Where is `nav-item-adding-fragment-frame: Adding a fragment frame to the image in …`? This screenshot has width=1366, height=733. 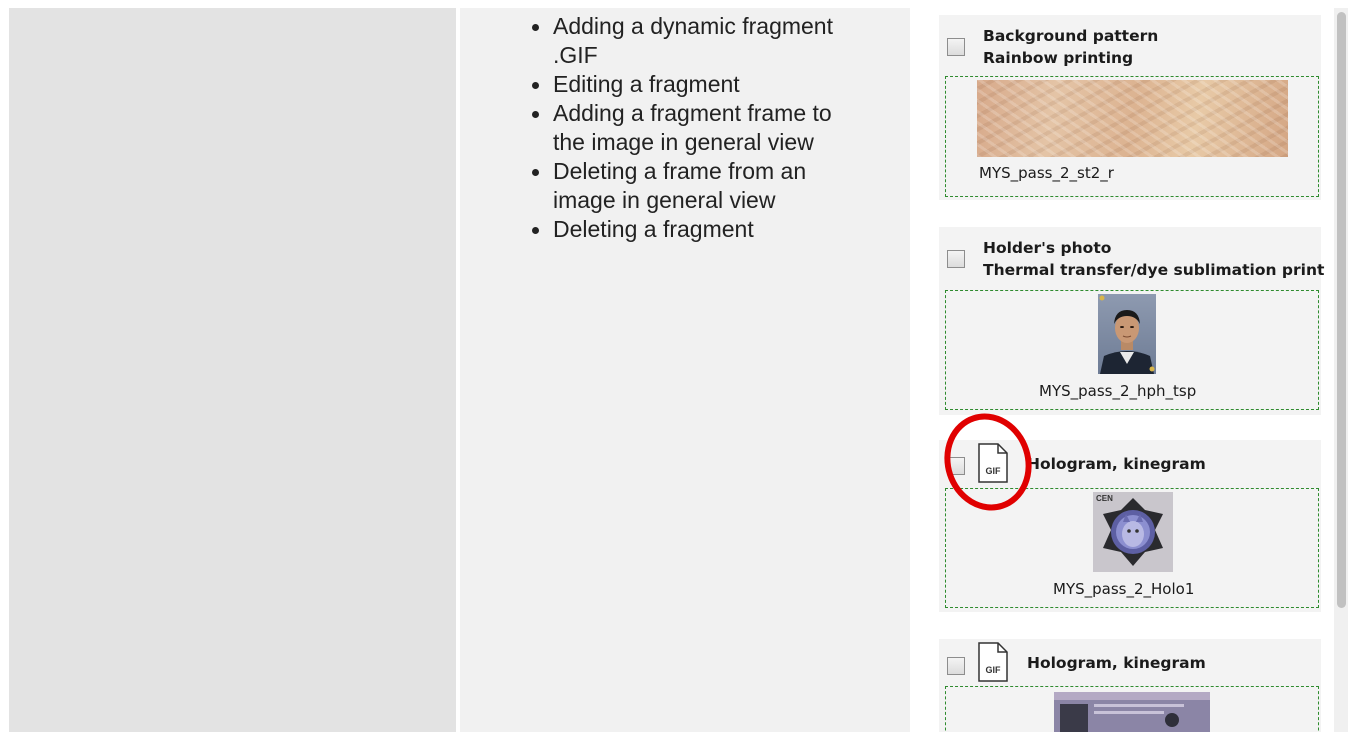 nav-item-adding-fragment-frame: Adding a fragment frame to the image in … is located at coordinates (695, 128).